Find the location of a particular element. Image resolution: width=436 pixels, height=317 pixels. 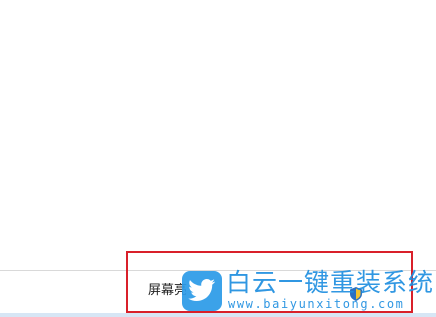

watermark-title: 白云一键重装系统 is located at coordinates (330, 282).